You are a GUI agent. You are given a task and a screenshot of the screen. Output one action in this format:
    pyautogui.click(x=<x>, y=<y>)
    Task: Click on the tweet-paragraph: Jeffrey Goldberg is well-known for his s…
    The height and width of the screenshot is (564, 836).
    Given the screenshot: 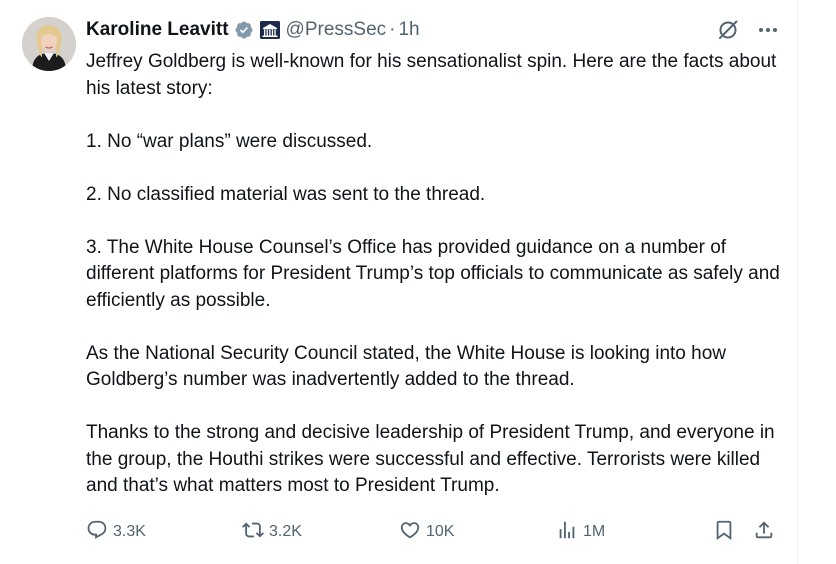 What is the action you would take?
    pyautogui.click(x=431, y=75)
    